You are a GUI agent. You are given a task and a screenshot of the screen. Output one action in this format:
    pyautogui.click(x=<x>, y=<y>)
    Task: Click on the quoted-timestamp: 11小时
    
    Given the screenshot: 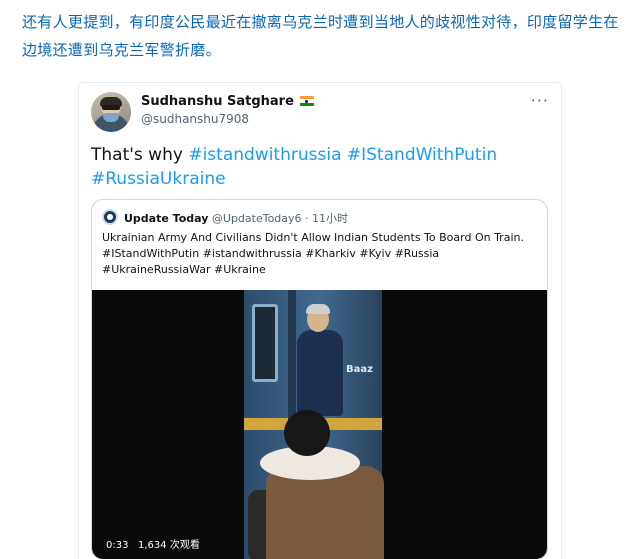 What is the action you would take?
    pyautogui.click(x=330, y=218)
    